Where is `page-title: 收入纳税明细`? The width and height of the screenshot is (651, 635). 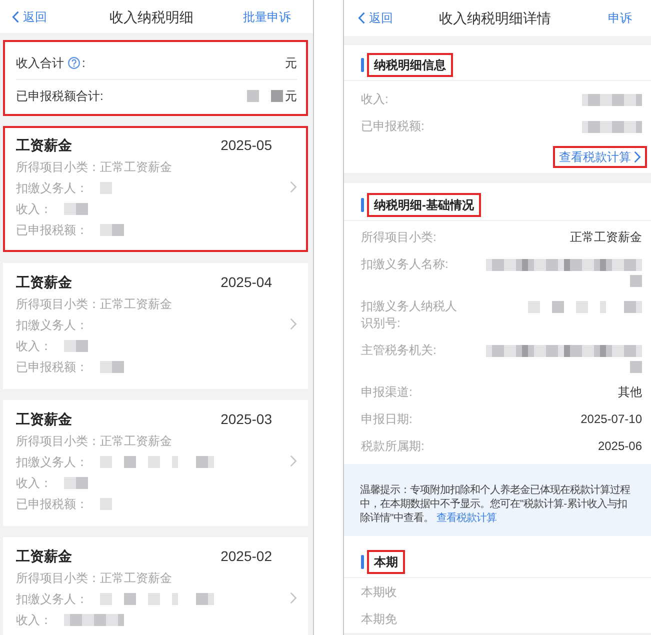
page-title: 收入纳税明细 is located at coordinates (152, 17).